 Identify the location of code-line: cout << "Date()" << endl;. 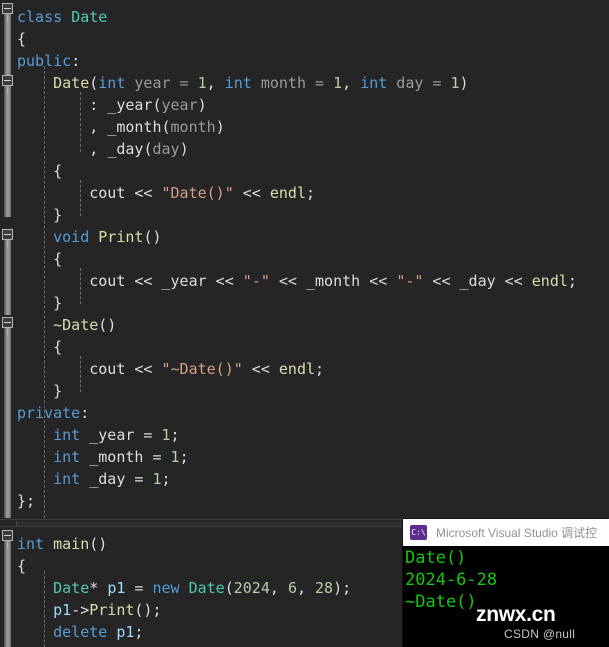
(166, 193).